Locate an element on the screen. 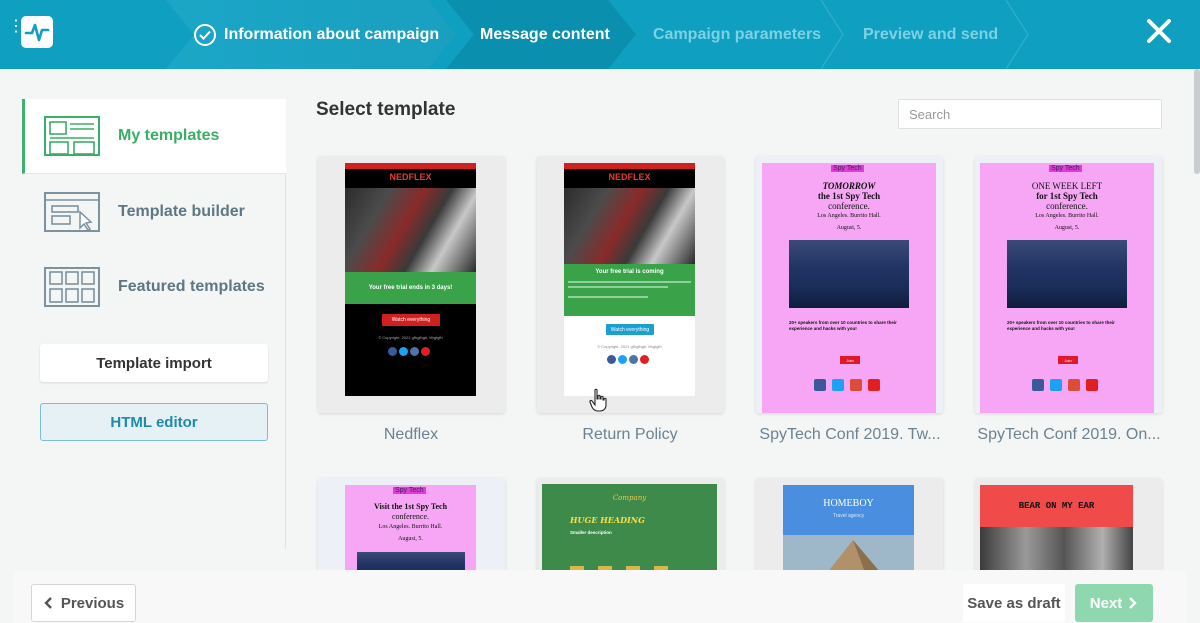 The image size is (1200, 623). scrollbar is located at coordinates (1197, 121).